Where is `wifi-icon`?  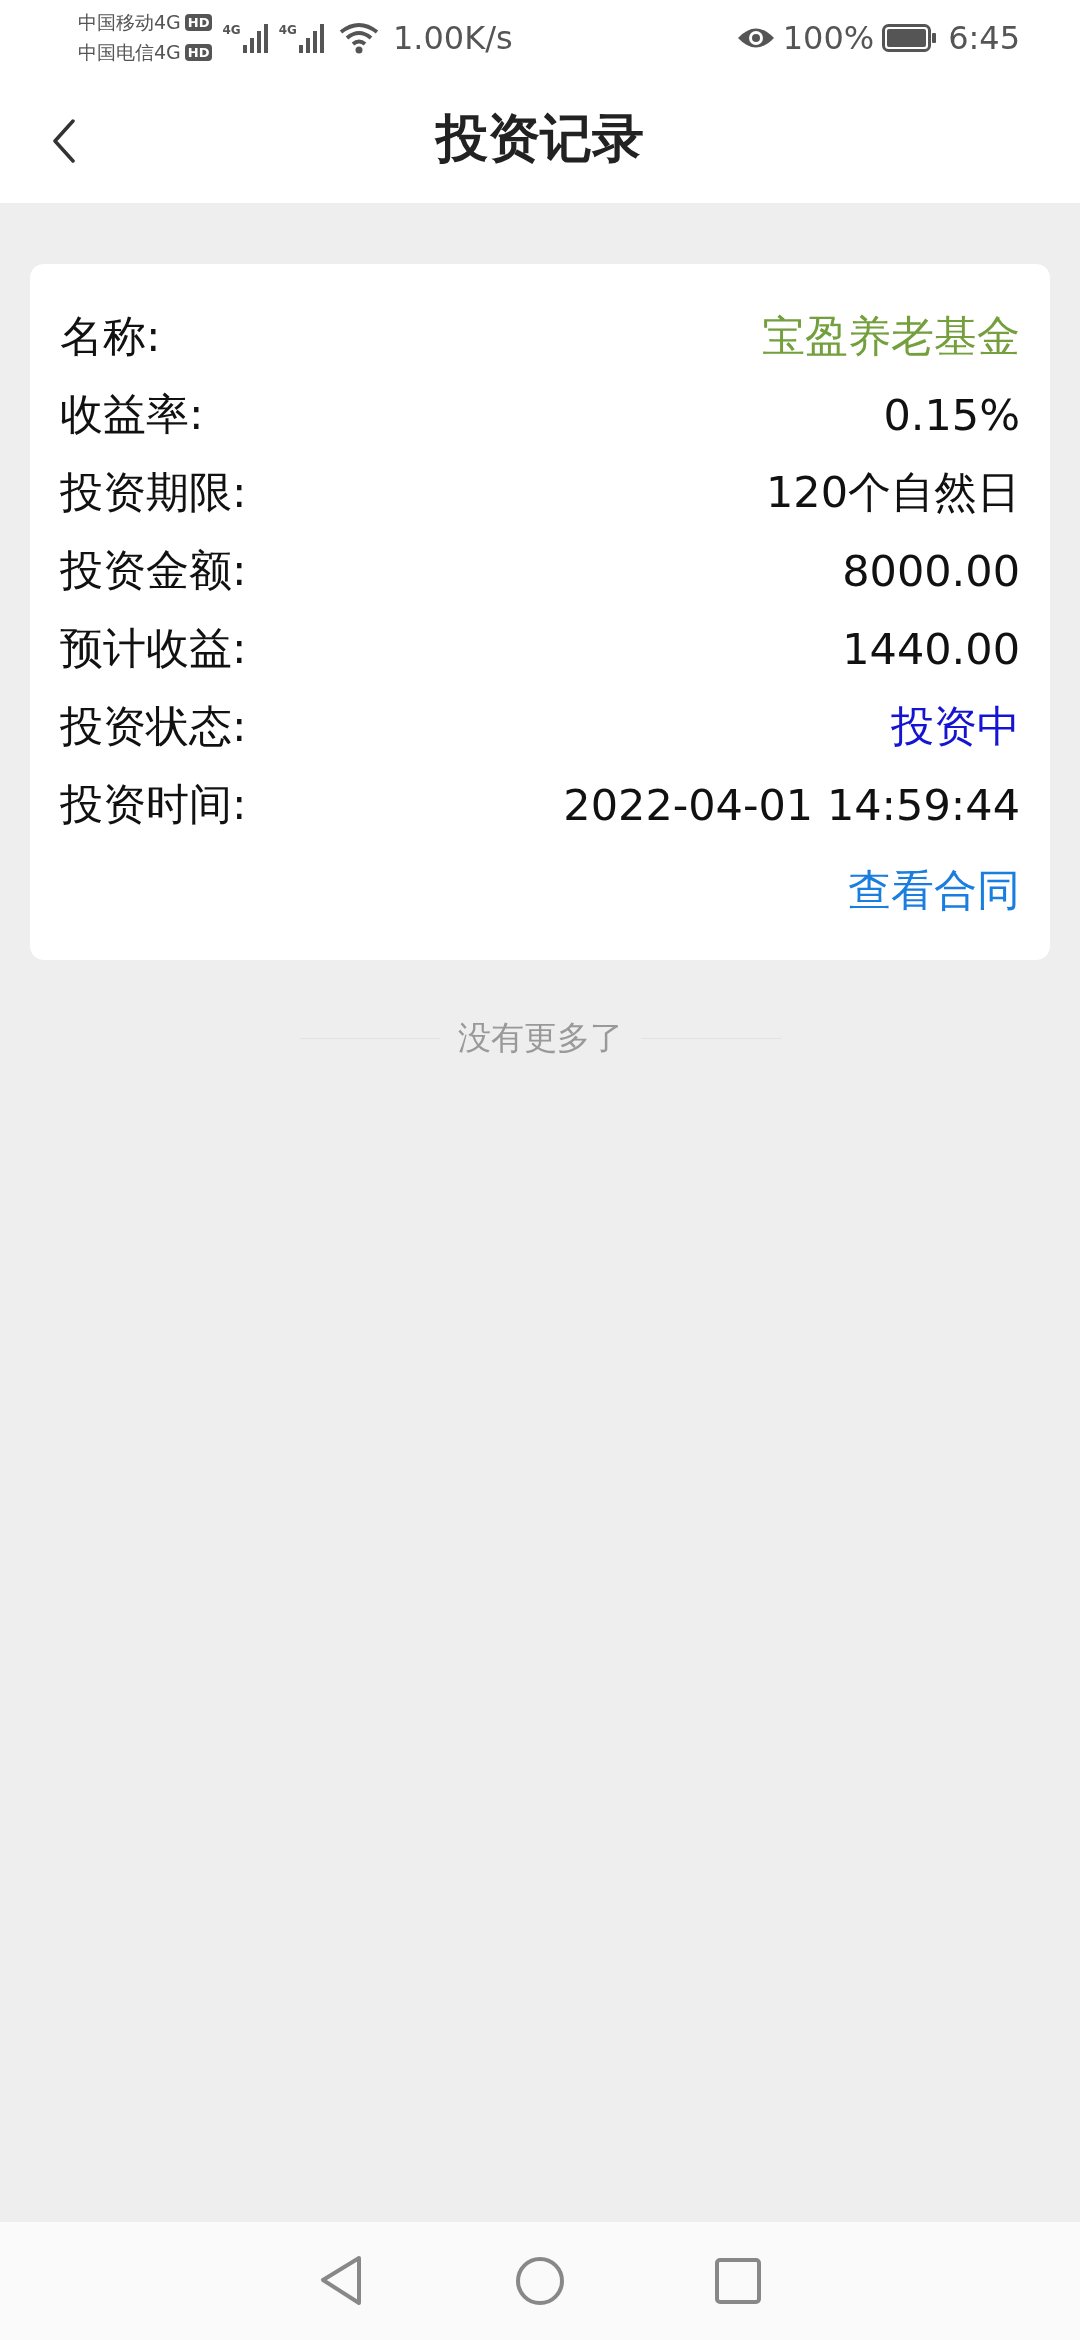
wifi-icon is located at coordinates (358, 37).